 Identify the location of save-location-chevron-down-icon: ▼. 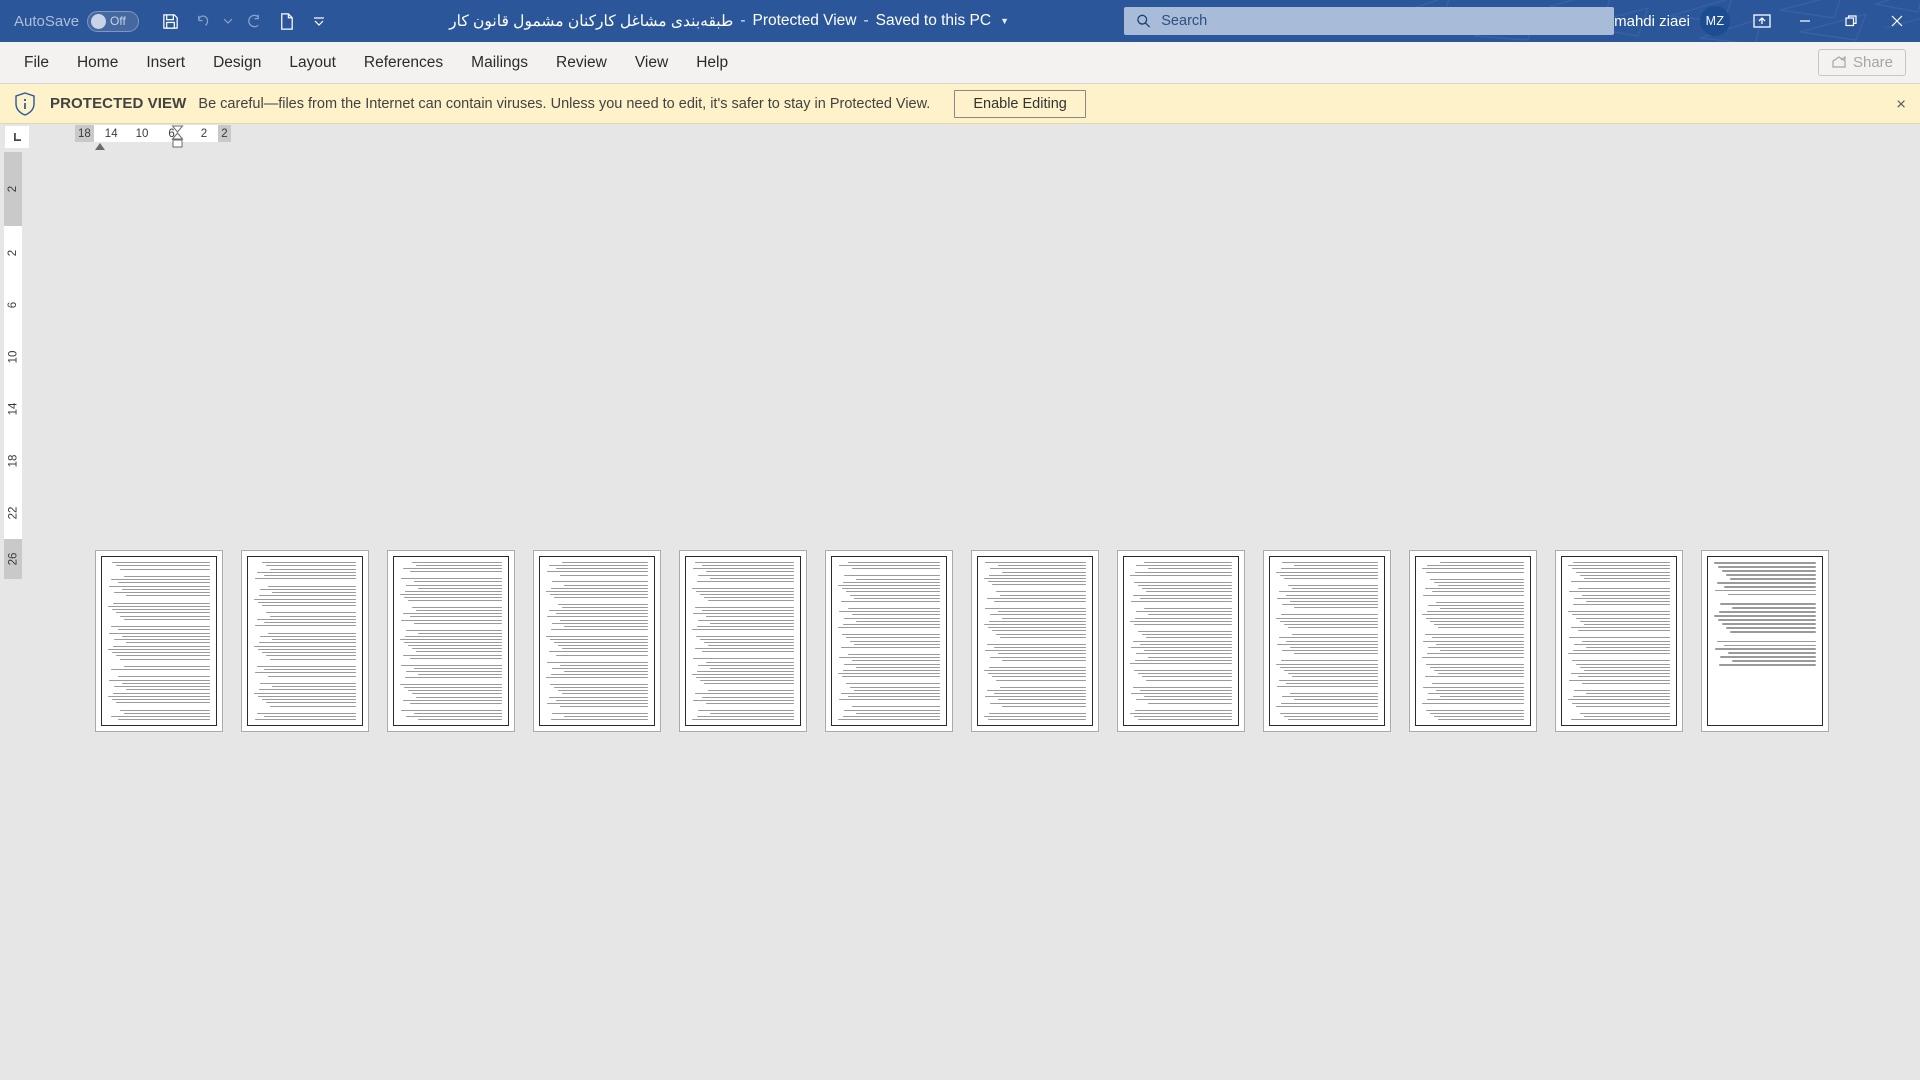
(1004, 21).